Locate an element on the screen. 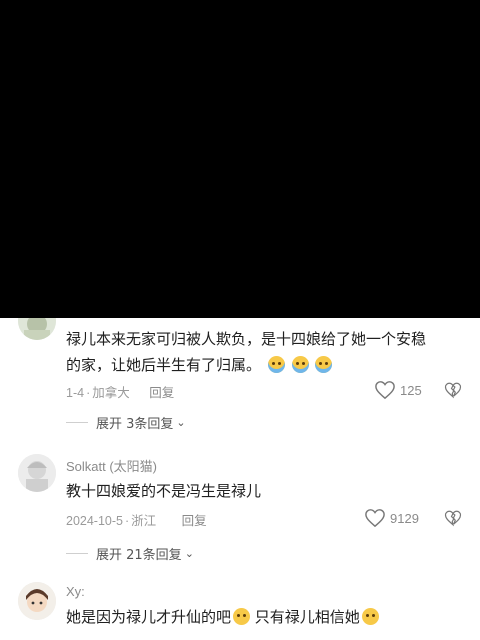 The width and height of the screenshot is (480, 640). comment-date: 2024-10-5 is located at coordinates (94, 521).